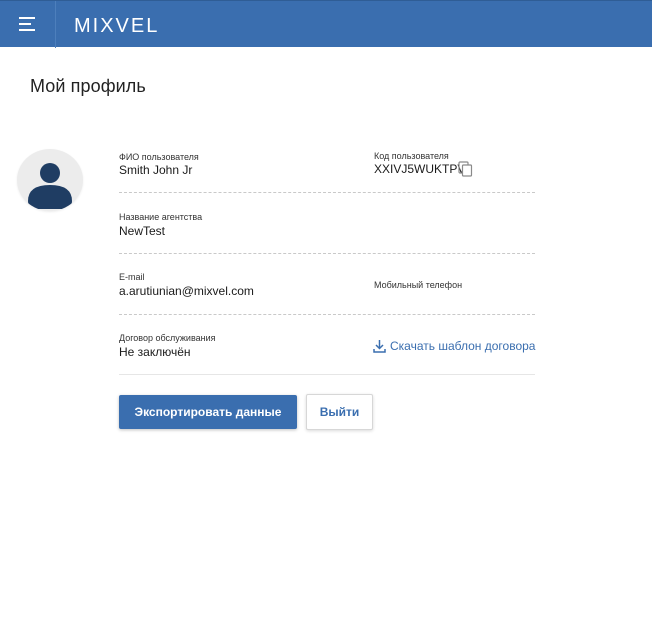 Image resolution: width=652 pixels, height=640 pixels. What do you see at coordinates (132, 277) in the screenshot?
I see `email-label: E-mail` at bounding box center [132, 277].